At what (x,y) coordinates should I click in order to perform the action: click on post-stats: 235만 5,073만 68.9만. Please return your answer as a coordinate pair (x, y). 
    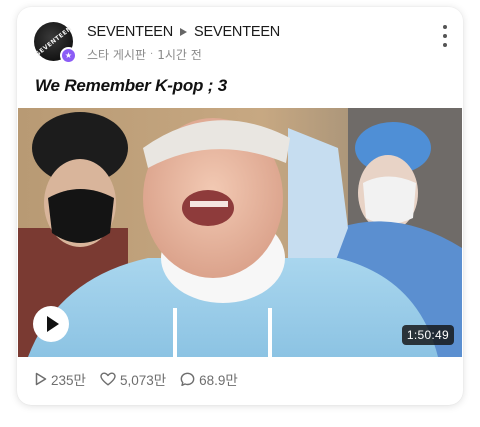
    Looking at the image, I should click on (136, 379).